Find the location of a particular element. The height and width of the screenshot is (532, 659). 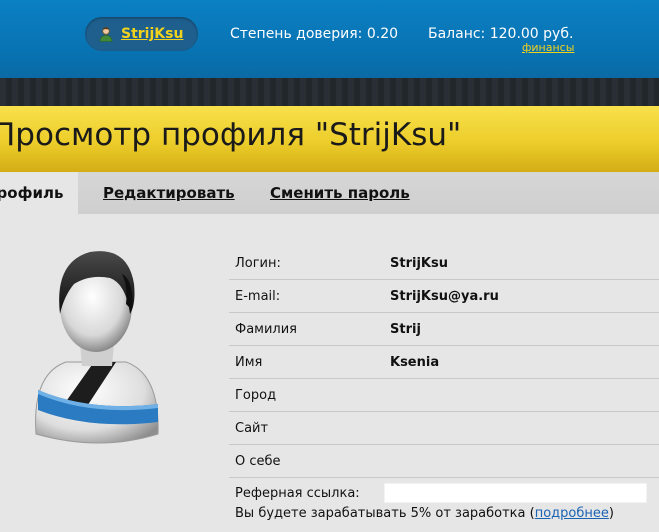

tab-profile-label: Профиль is located at coordinates (32, 193).